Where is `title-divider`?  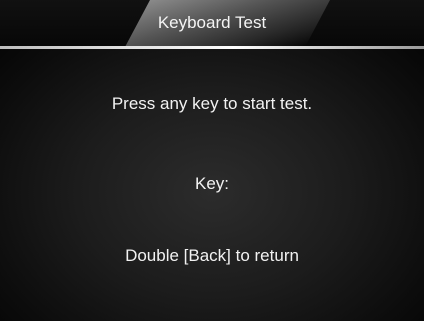 title-divider is located at coordinates (212, 47).